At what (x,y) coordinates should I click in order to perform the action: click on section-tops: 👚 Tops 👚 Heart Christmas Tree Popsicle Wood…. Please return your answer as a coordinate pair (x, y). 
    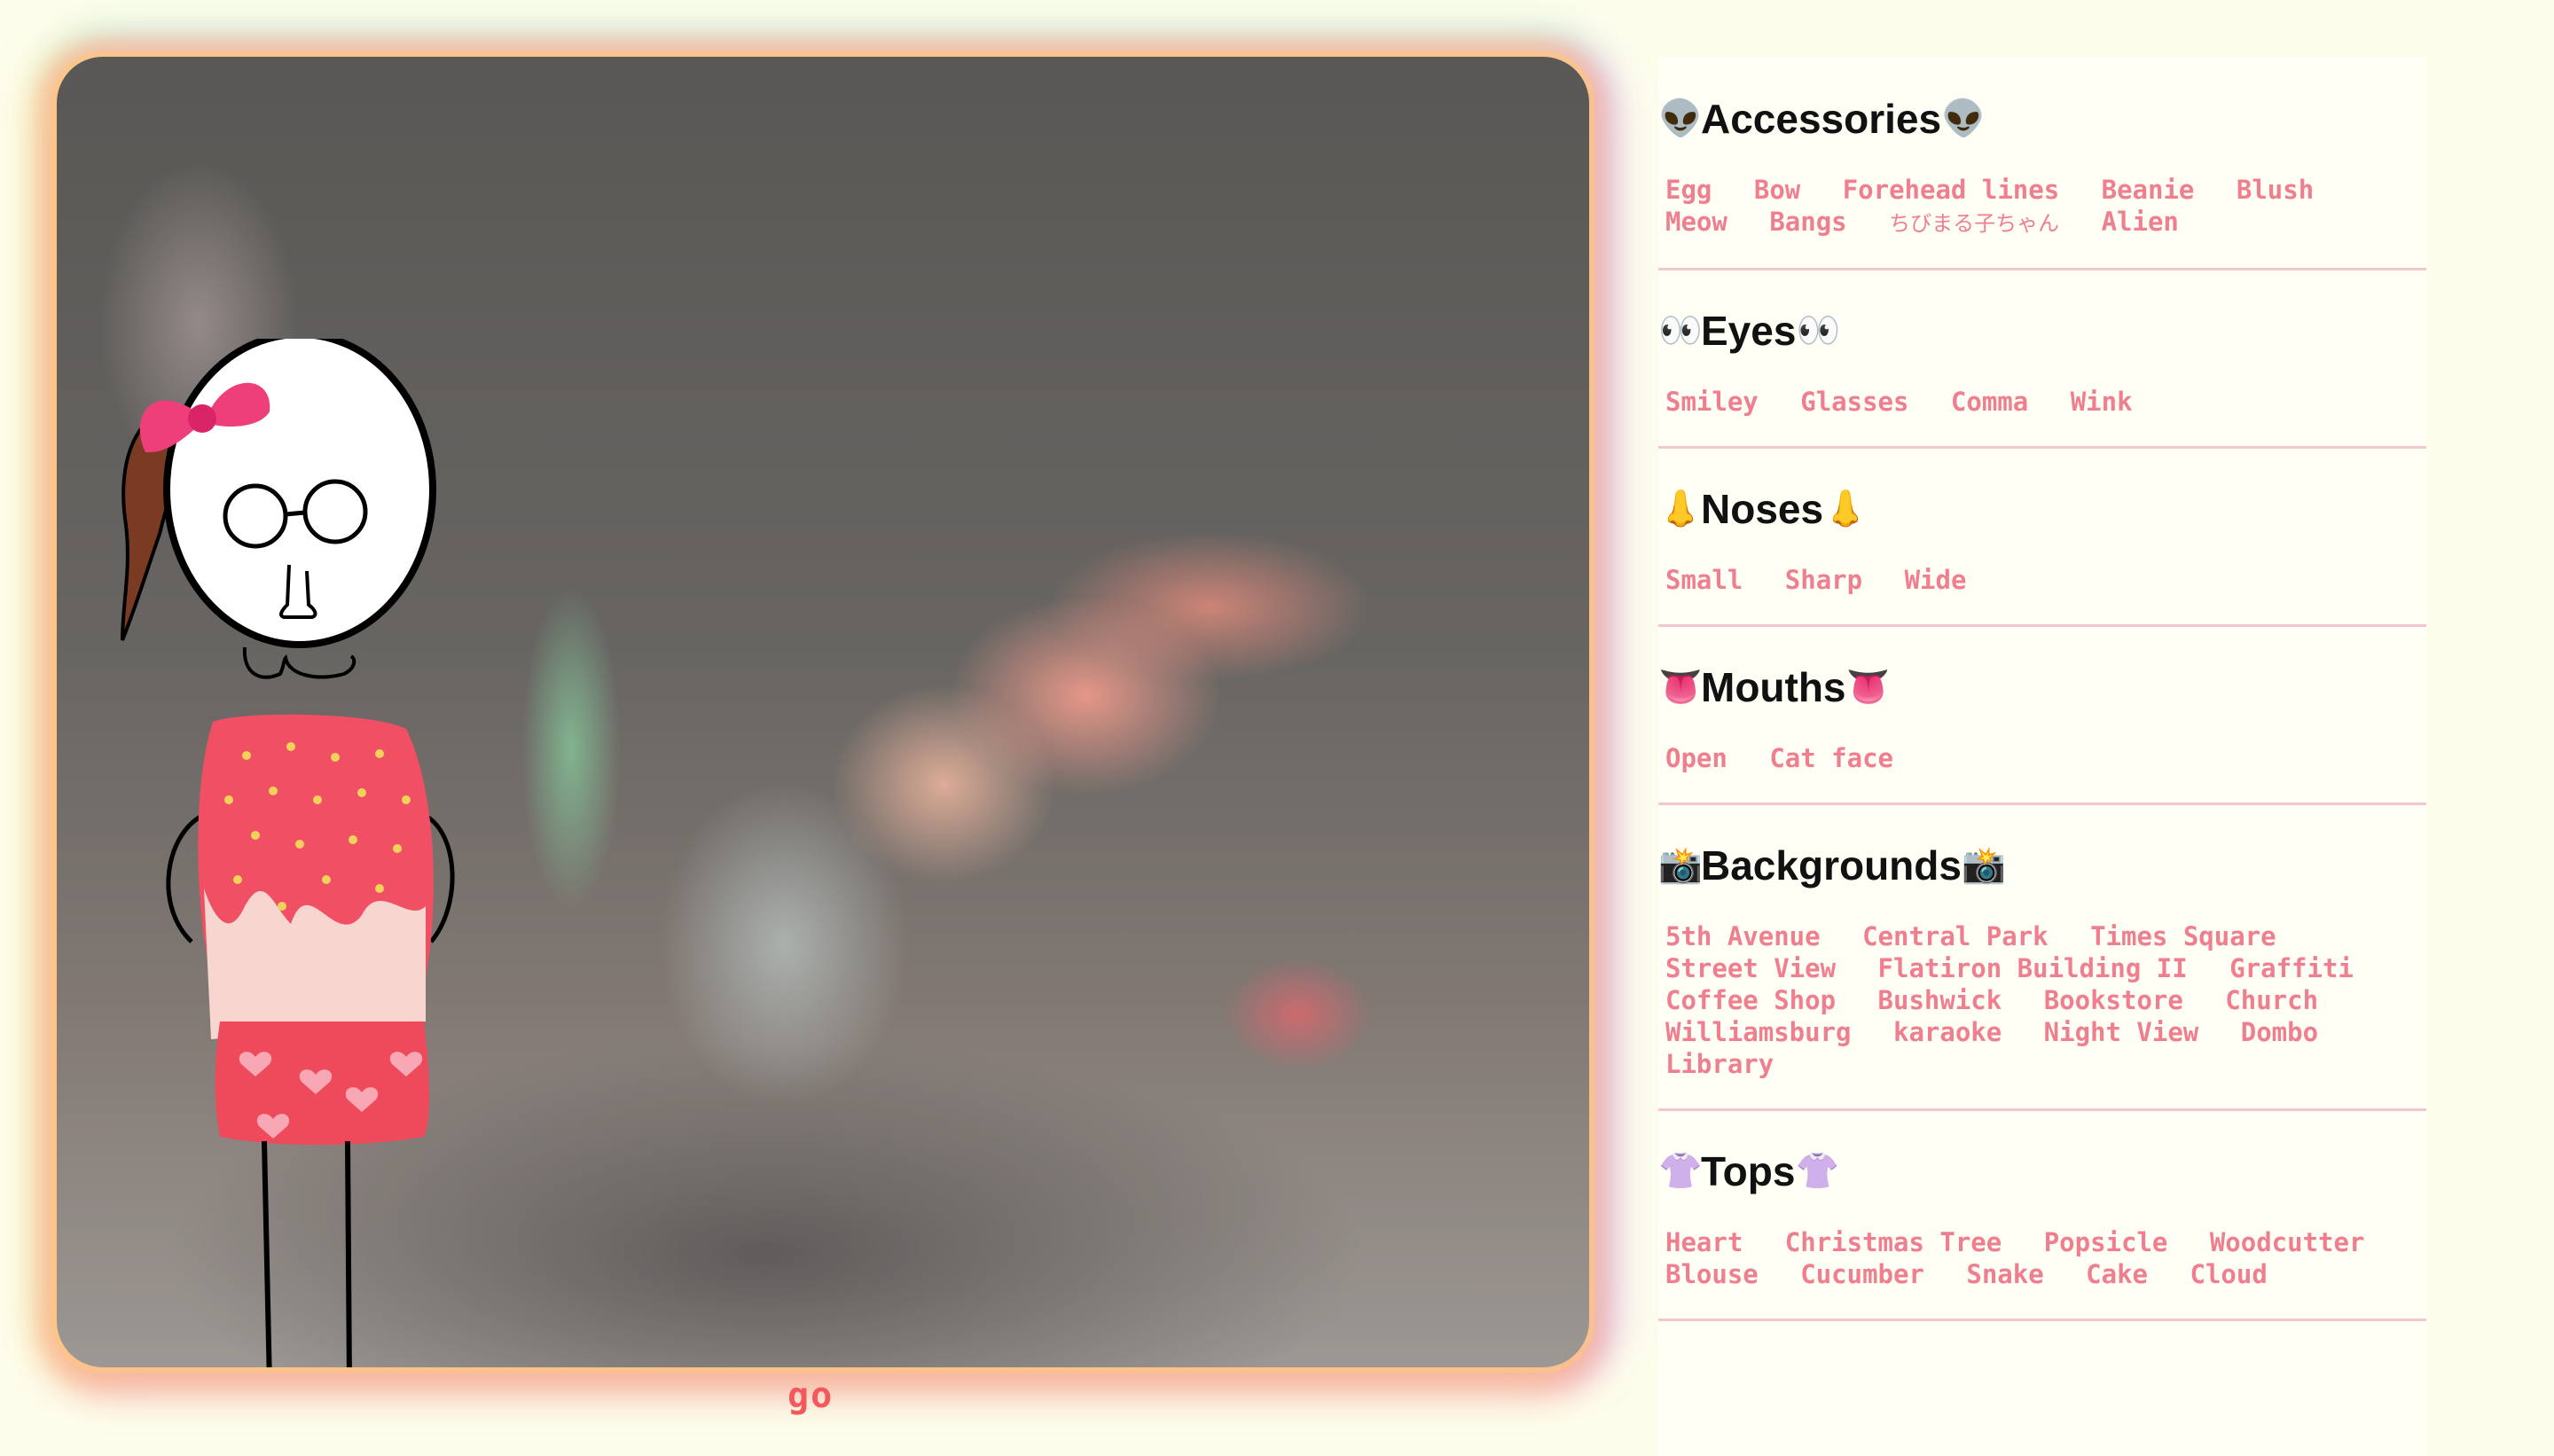
    Looking at the image, I should click on (2042, 1216).